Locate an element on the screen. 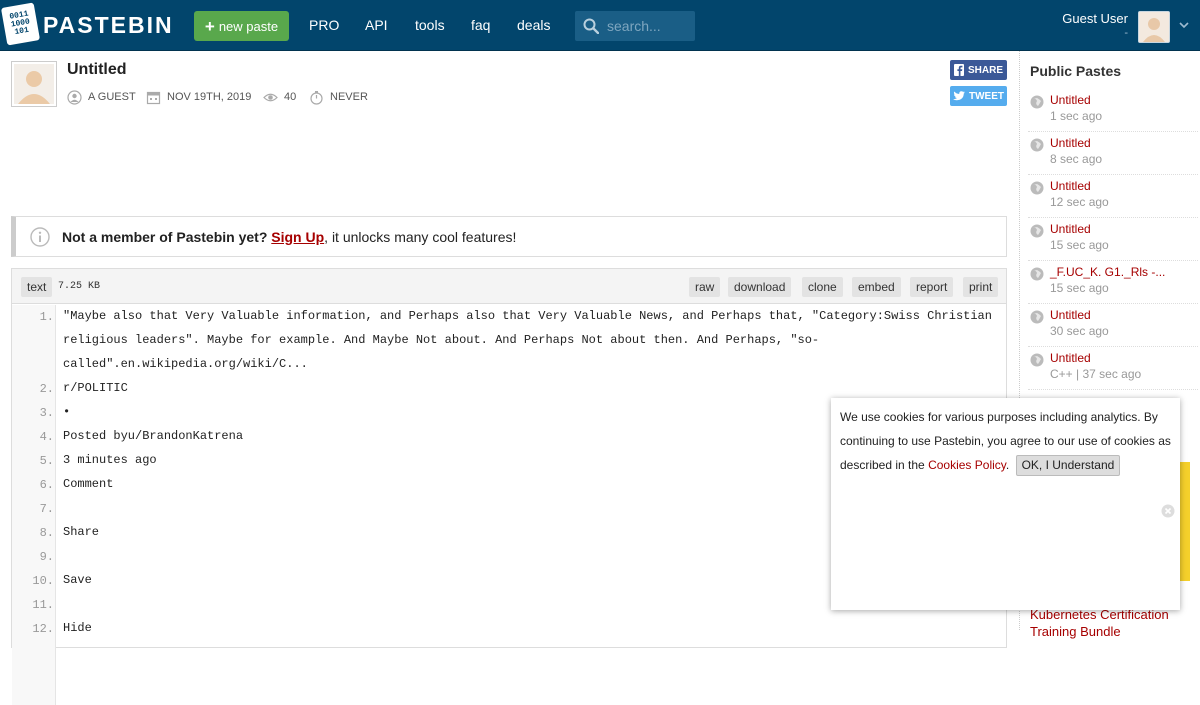  user-subtitle: - is located at coordinates (1126, 33).